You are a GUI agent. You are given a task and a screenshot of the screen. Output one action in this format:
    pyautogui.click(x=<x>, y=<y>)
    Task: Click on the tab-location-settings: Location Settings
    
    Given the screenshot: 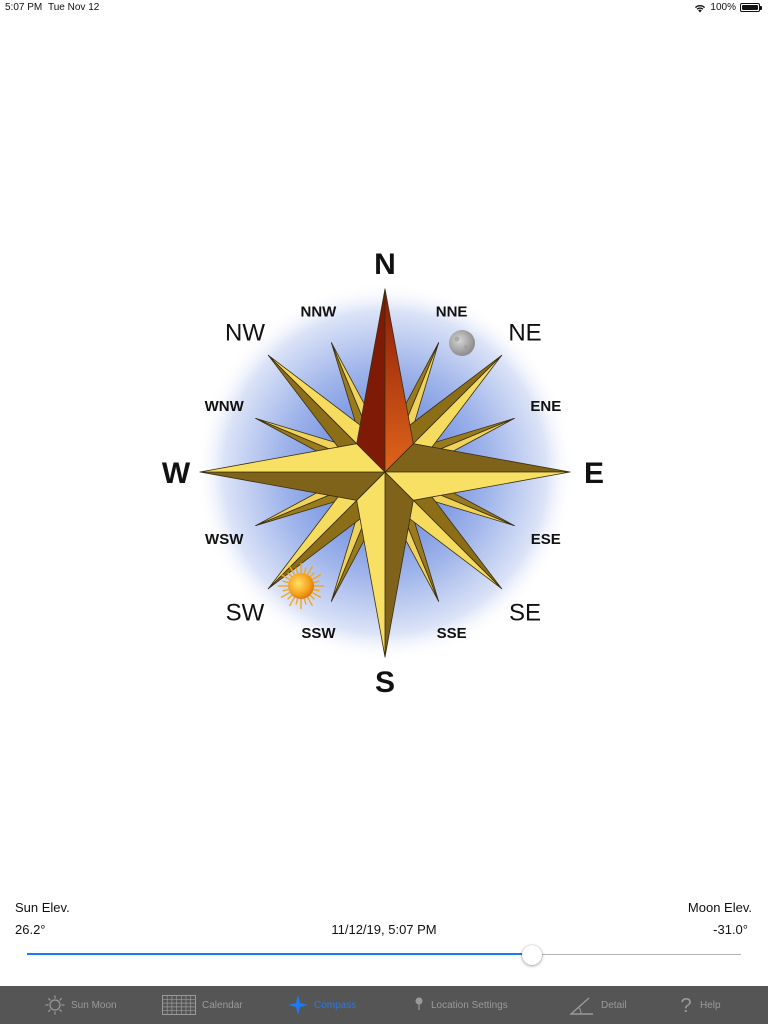 What is the action you would take?
    pyautogui.click(x=460, y=1005)
    